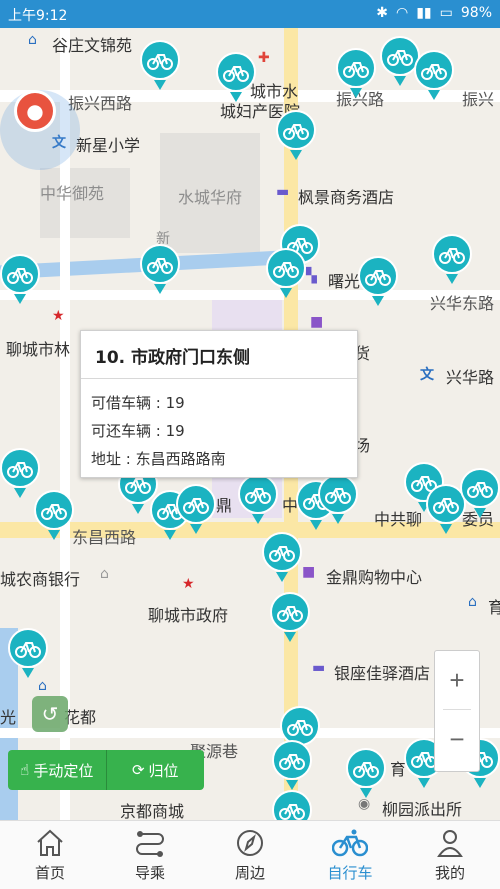 The width and height of the screenshot is (500, 889). I want to click on map-label: 兴华路, so click(470, 377).